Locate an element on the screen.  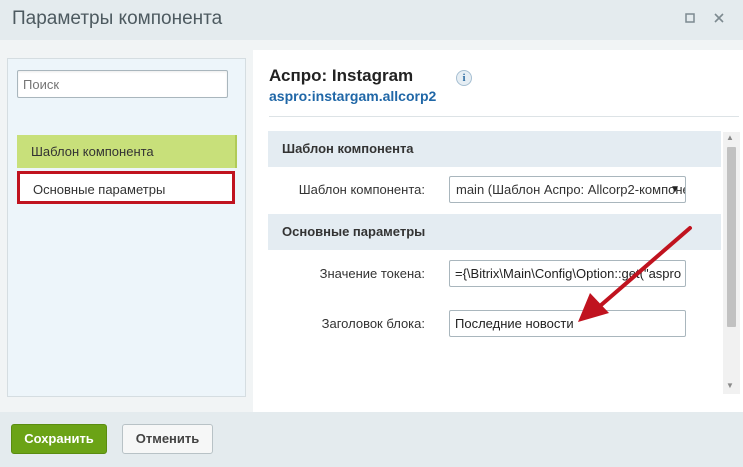
cancel-button: Отменить is located at coordinates (167, 439).